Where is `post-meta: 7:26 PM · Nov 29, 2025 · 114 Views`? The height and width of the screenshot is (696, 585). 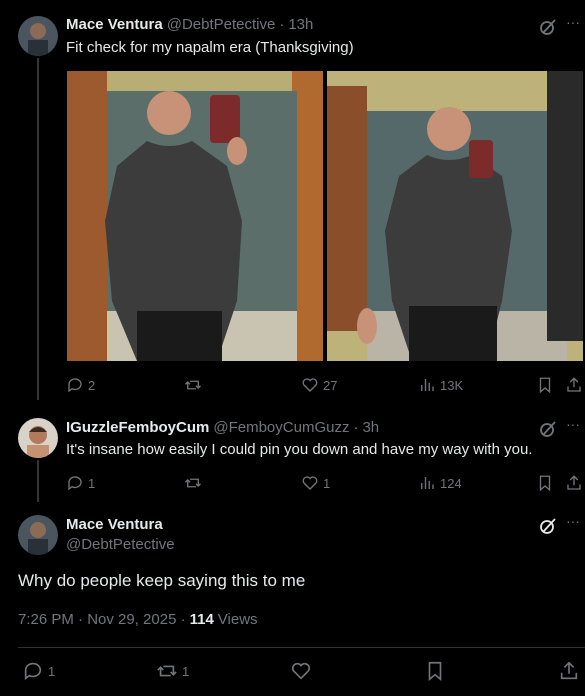 post-meta: 7:26 PM · Nov 29, 2025 · 114 Views is located at coordinates (138, 619).